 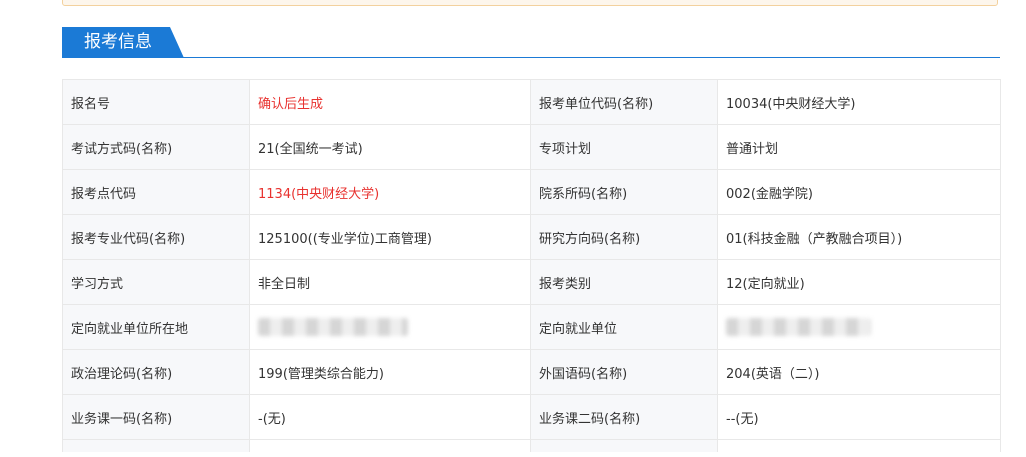 What do you see at coordinates (156, 102) in the screenshot?
I see `field-label: 报名号` at bounding box center [156, 102].